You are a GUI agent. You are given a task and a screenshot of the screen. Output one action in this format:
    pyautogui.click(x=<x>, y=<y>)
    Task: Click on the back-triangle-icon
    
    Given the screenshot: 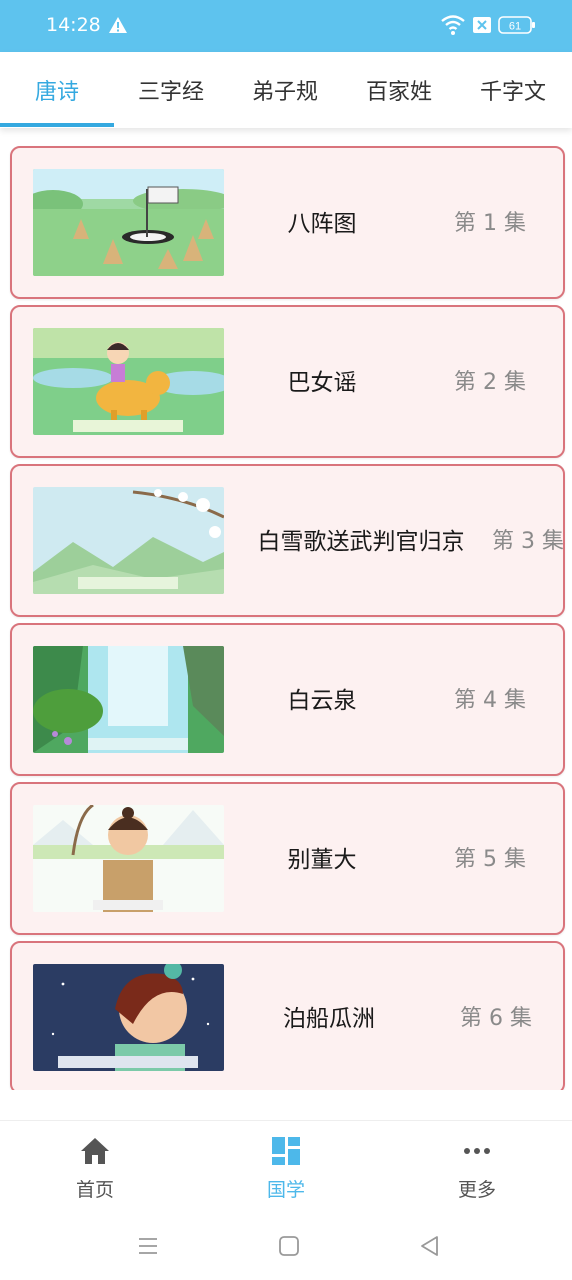 What is the action you would take?
    pyautogui.click(x=430, y=1246)
    